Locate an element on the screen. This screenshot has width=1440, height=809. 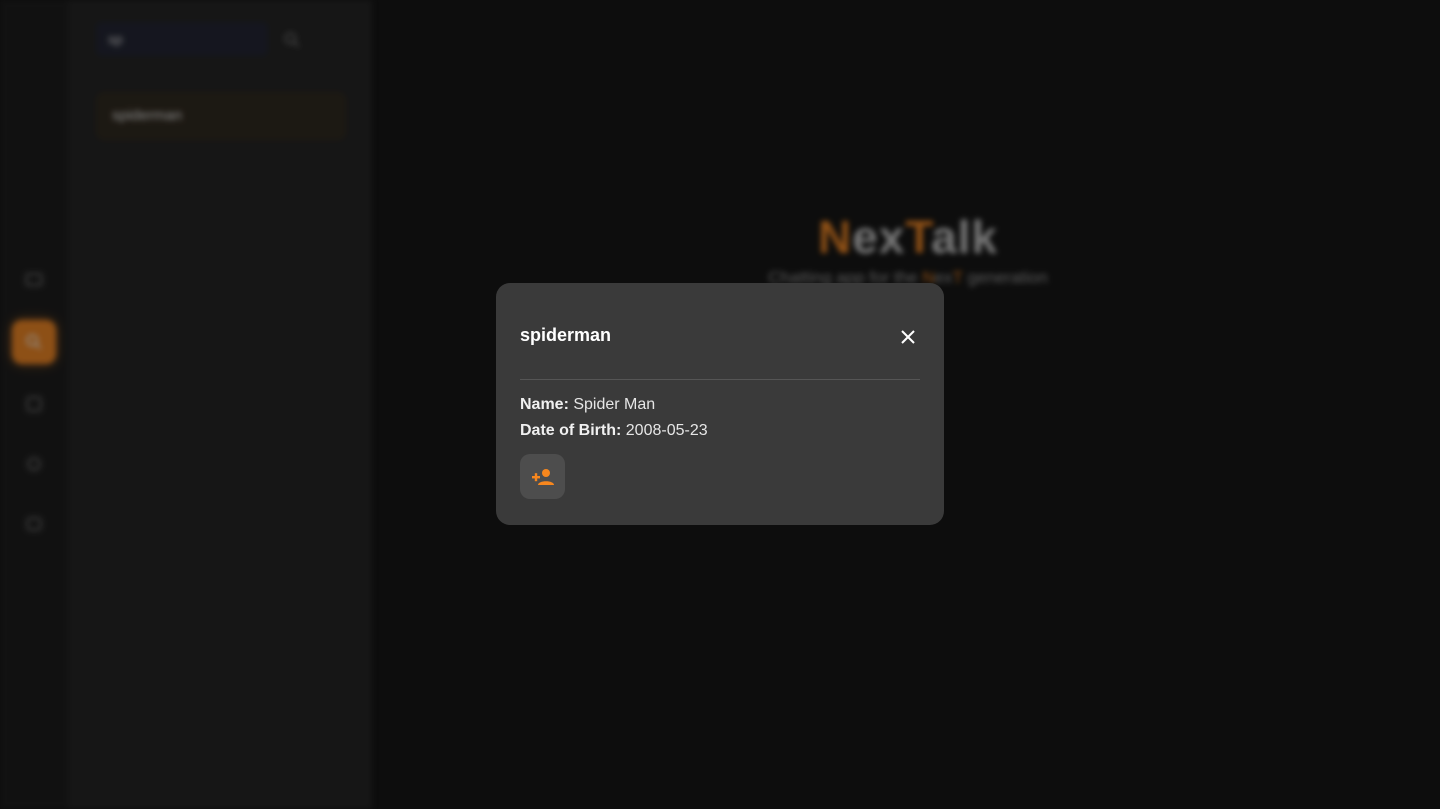
nav-settings-button is located at coordinates (34, 464).